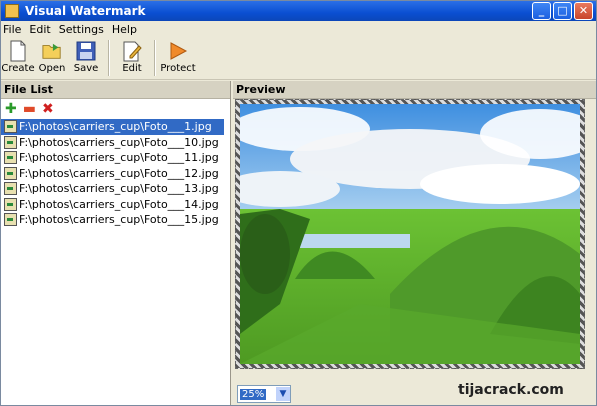 The image size is (597, 406). I want to click on list-item: F:\photos\carriers_cup\Foto___1.jpg, so click(112, 127).